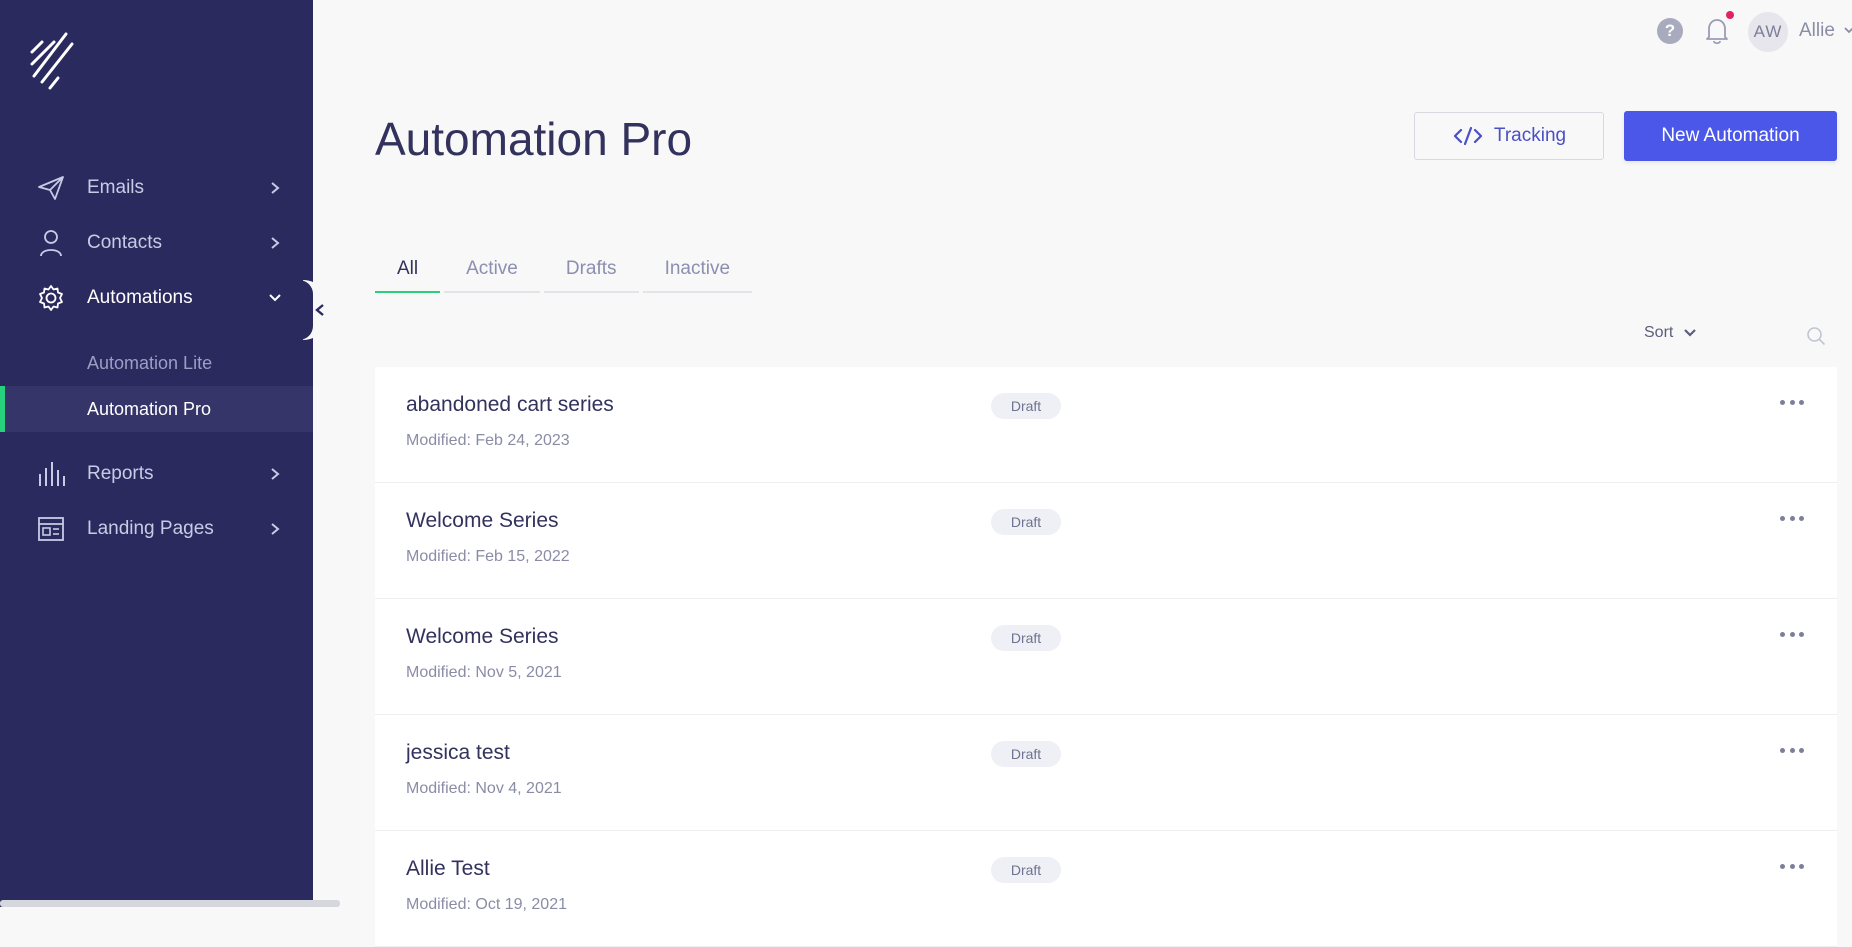 Image resolution: width=1852 pixels, height=947 pixels. Describe the element at coordinates (488, 556) in the screenshot. I see `modified-date: Modified: Feb 15, 2022` at that location.